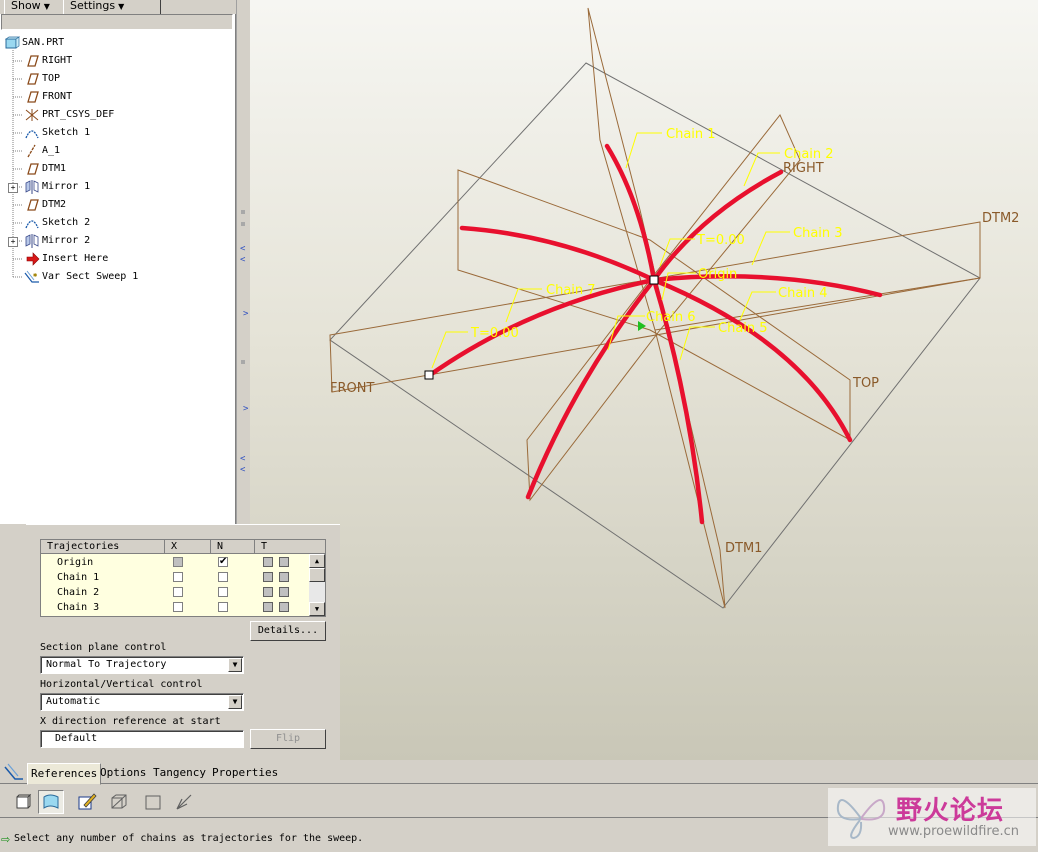  What do you see at coordinates (64, 774) in the screenshot?
I see `tab-references: References` at bounding box center [64, 774].